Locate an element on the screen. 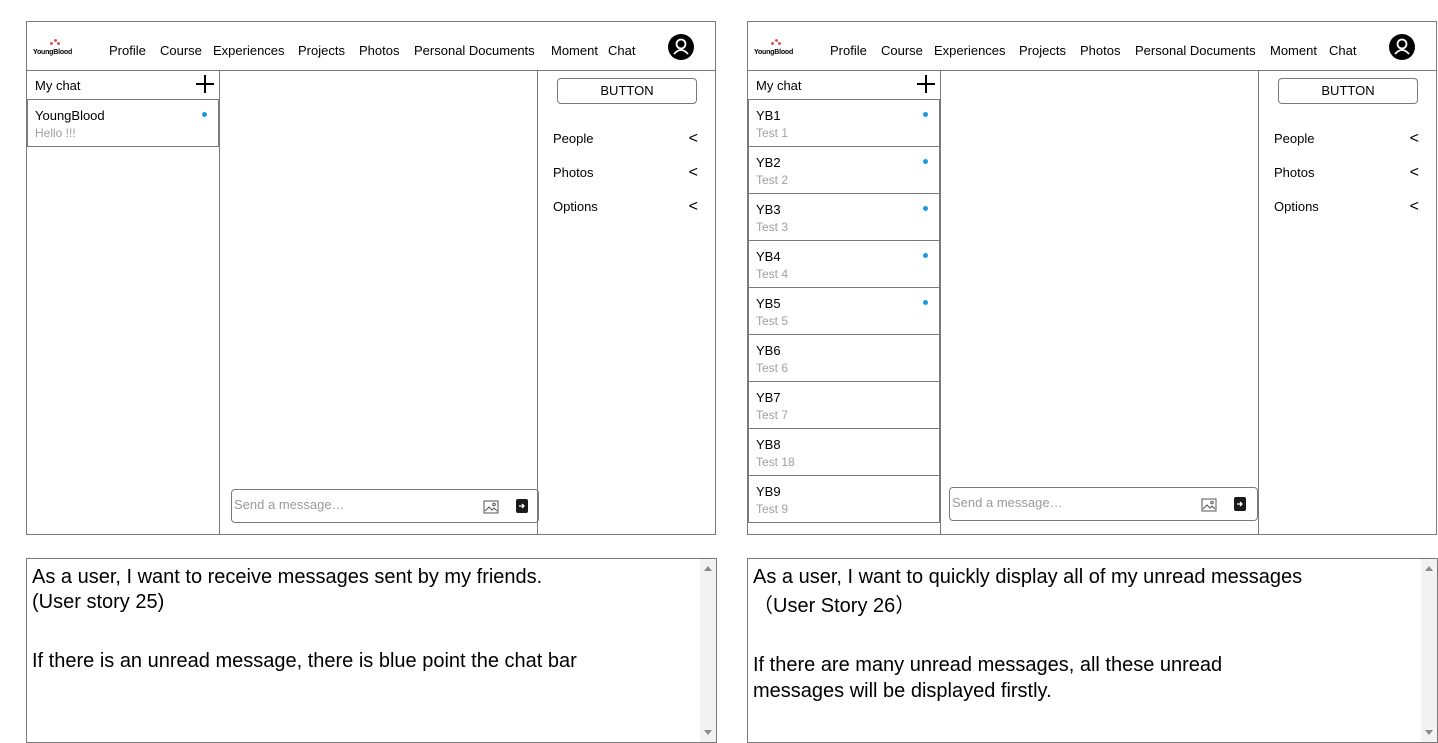 Image resolution: width=1438 pixels, height=743 pixels. chat-item: YB1 Test 1 is located at coordinates (844, 123).